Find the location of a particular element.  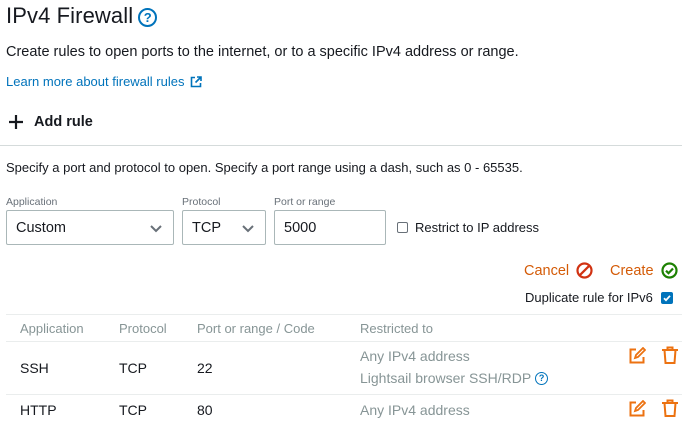

external-link-icon is located at coordinates (197, 81).